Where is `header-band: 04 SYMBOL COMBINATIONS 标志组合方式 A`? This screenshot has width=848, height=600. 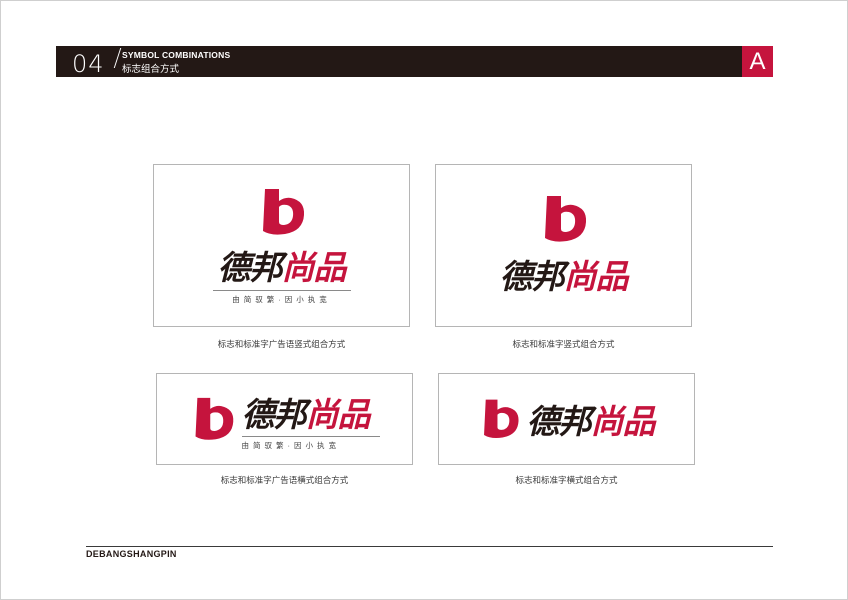 header-band: 04 SYMBOL COMBINATIONS 标志组合方式 A is located at coordinates (414, 62).